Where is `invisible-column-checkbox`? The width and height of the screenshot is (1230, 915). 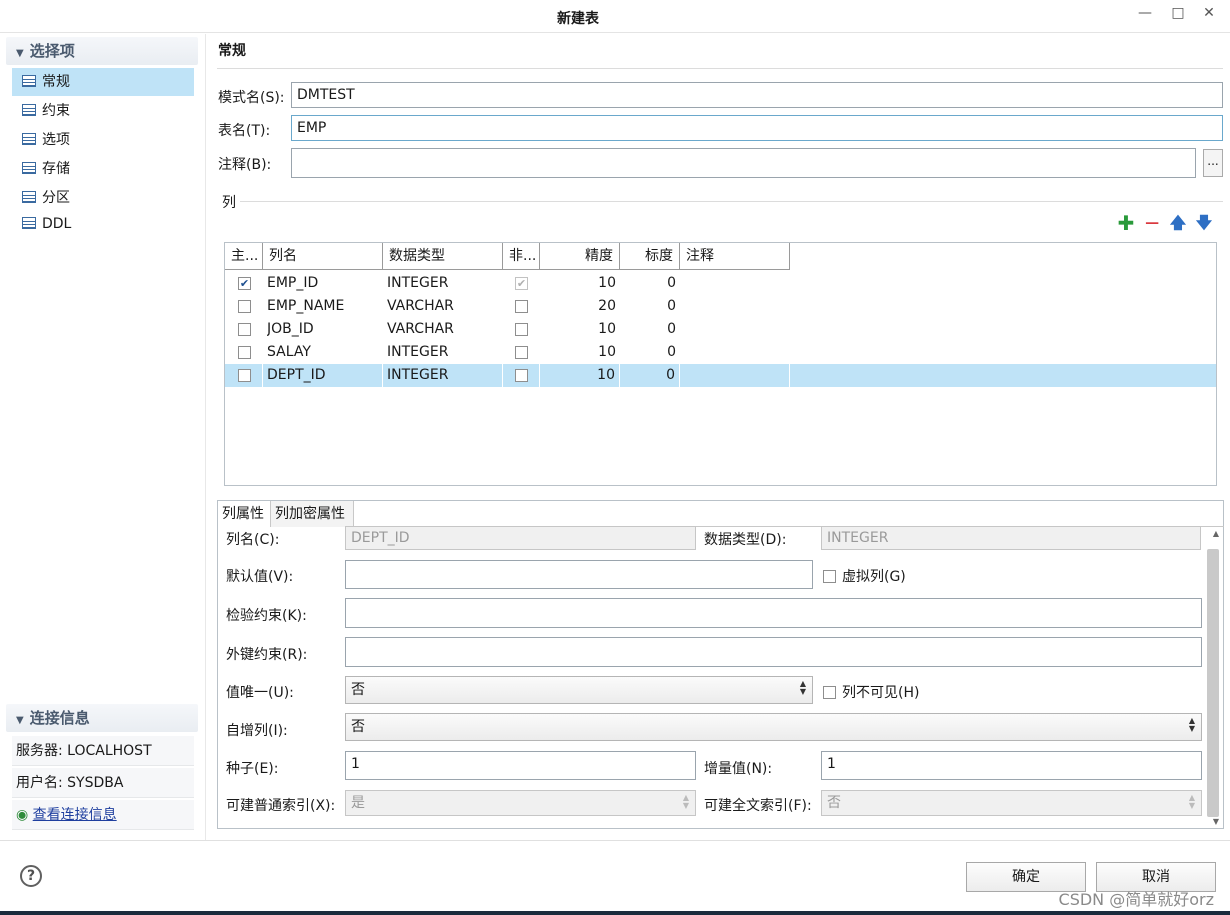 invisible-column-checkbox is located at coordinates (829, 692).